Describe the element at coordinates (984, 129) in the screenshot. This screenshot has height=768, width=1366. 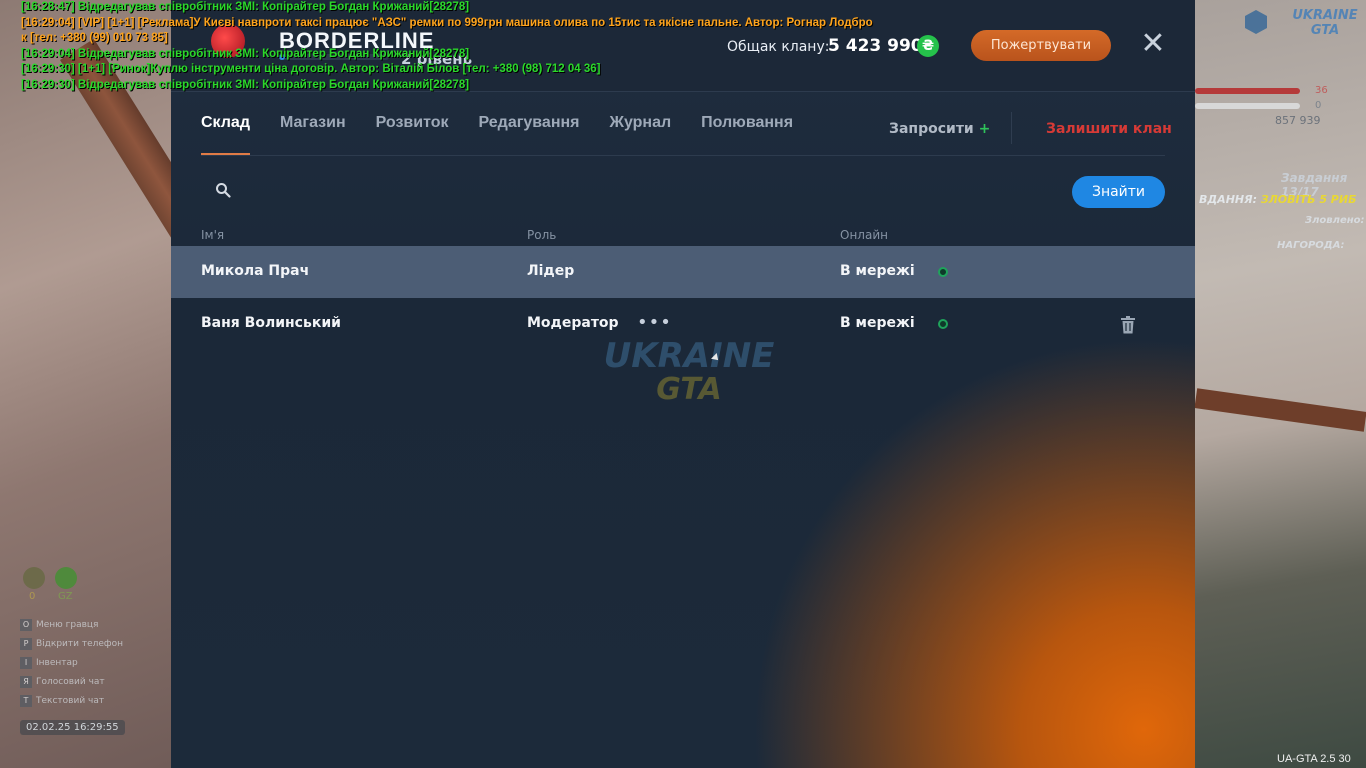
I see `plus-icon: +` at that location.